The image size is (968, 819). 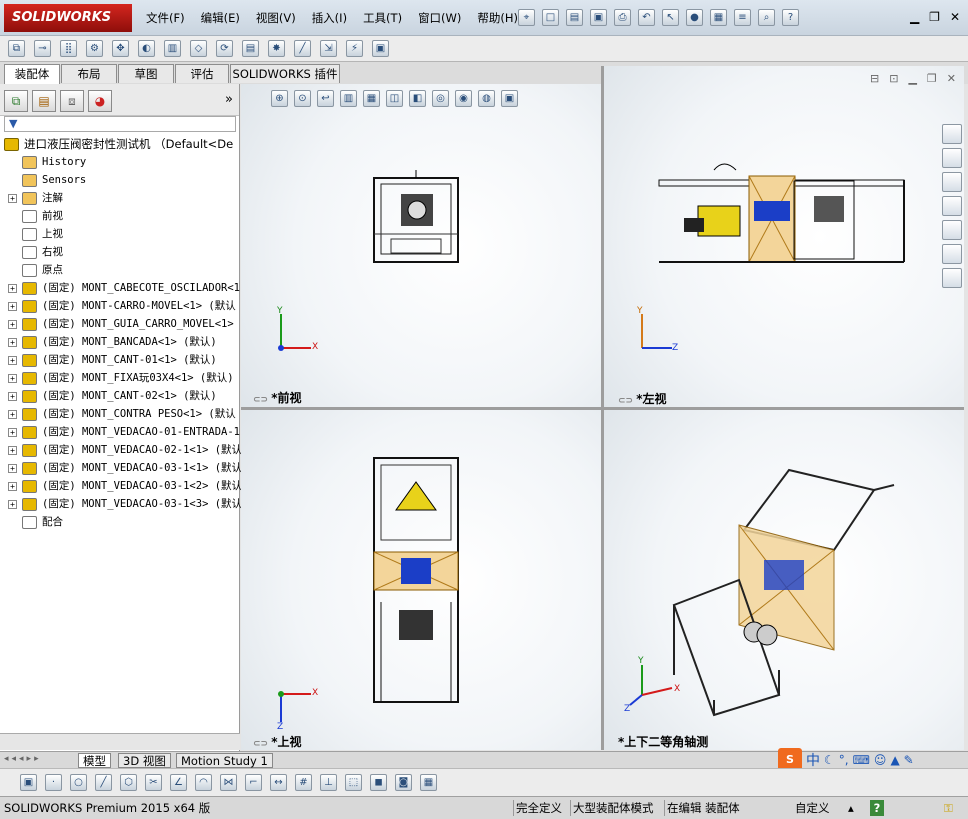 What do you see at coordinates (328, 48) in the screenshot?
I see `instant3d-icon: ⇲` at bounding box center [328, 48].